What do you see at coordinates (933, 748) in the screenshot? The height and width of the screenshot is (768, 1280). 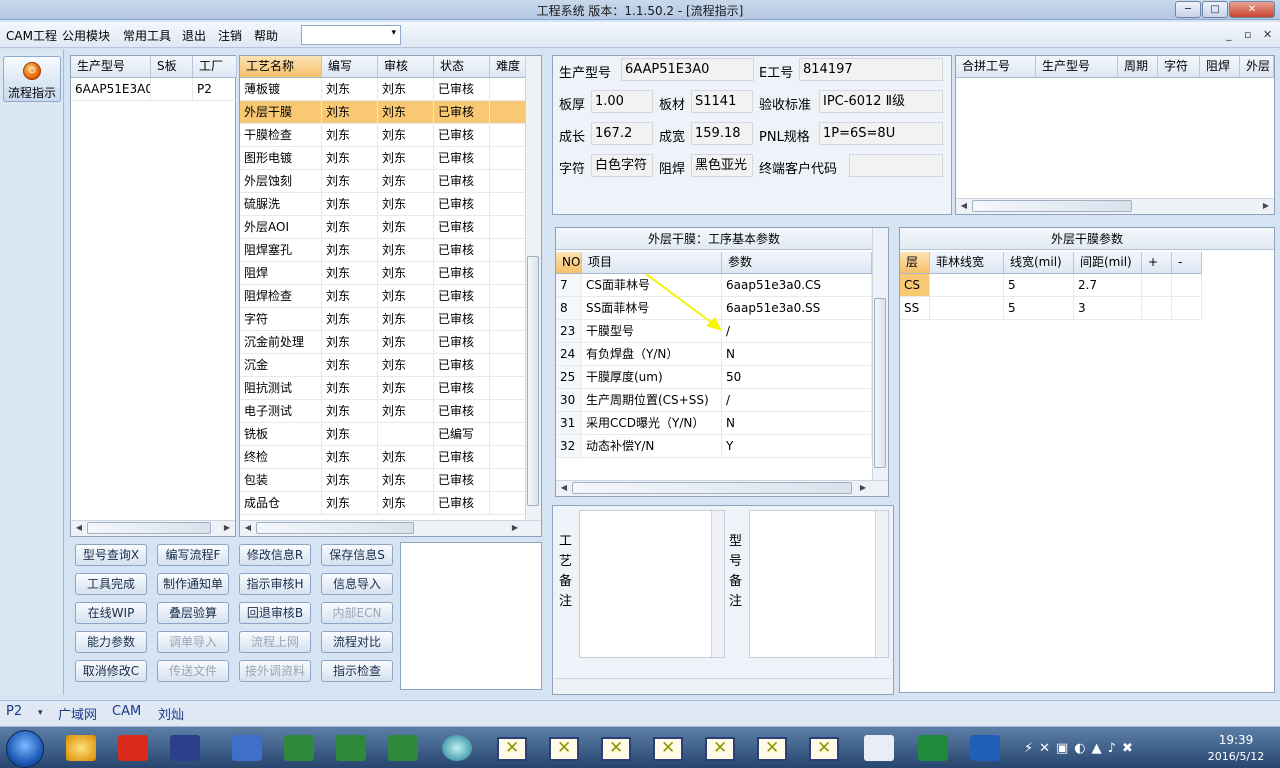 I see `p-app-icon` at bounding box center [933, 748].